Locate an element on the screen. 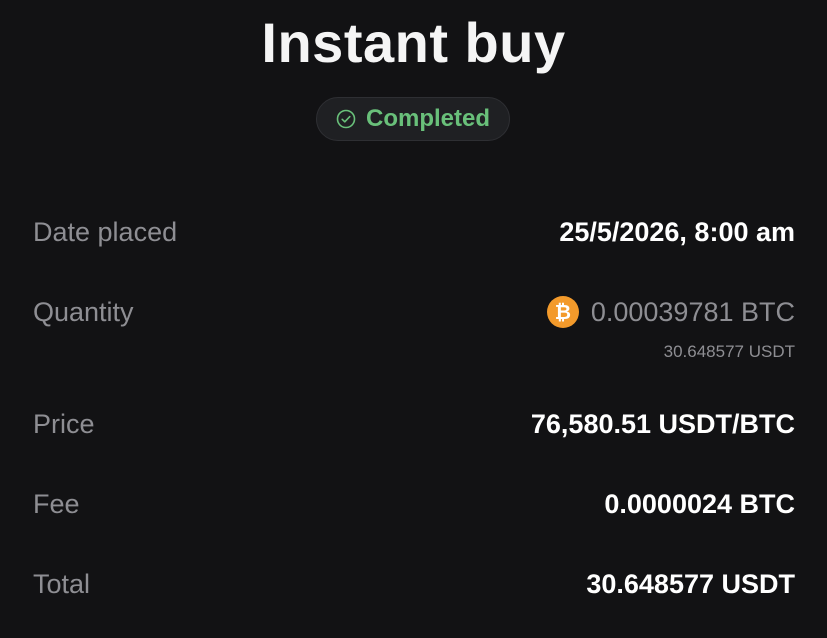 The width and height of the screenshot is (827, 638). bitcoin-icon: ₿ is located at coordinates (562, 312).